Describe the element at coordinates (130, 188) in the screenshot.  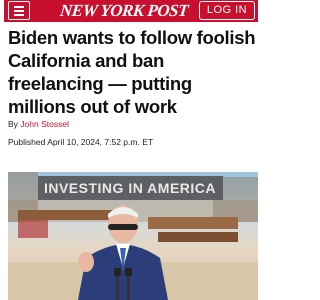
I see `banner-text: INVESTING IN AMERICA` at that location.